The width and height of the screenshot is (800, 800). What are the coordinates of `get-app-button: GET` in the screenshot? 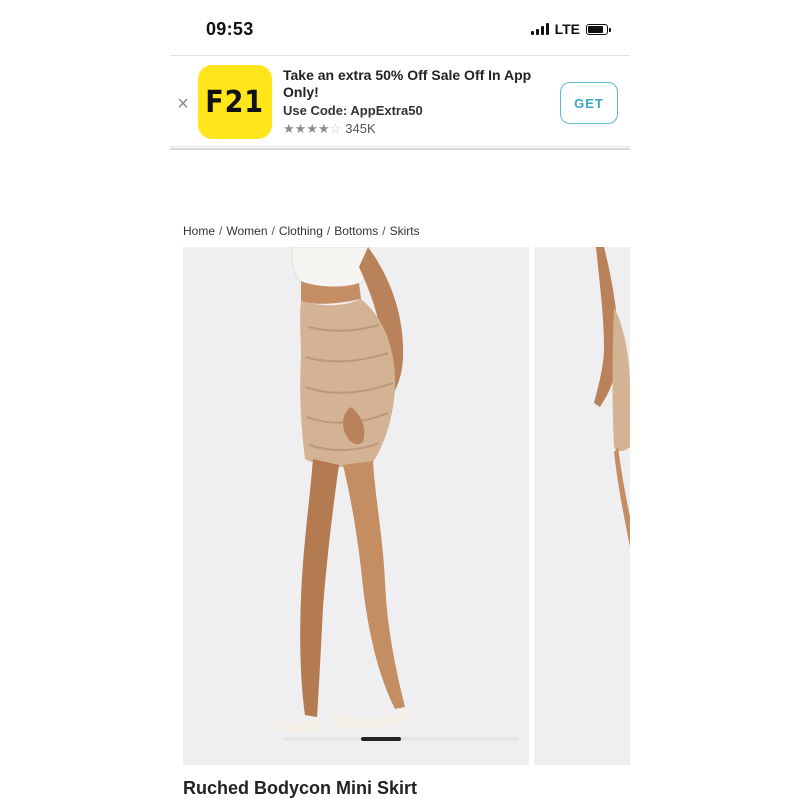 It's located at (589, 103).